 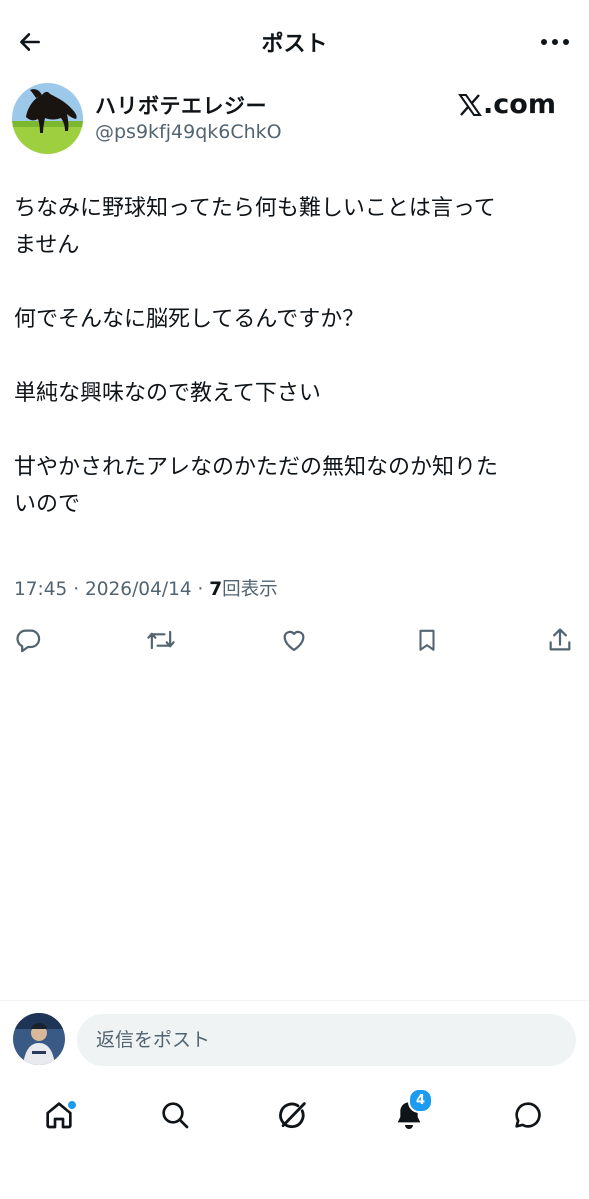 What do you see at coordinates (47, 504) in the screenshot?
I see `post-line: いので` at bounding box center [47, 504].